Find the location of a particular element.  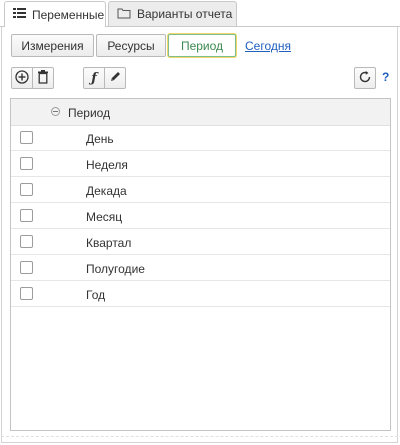

pencil-icon is located at coordinates (115, 78).